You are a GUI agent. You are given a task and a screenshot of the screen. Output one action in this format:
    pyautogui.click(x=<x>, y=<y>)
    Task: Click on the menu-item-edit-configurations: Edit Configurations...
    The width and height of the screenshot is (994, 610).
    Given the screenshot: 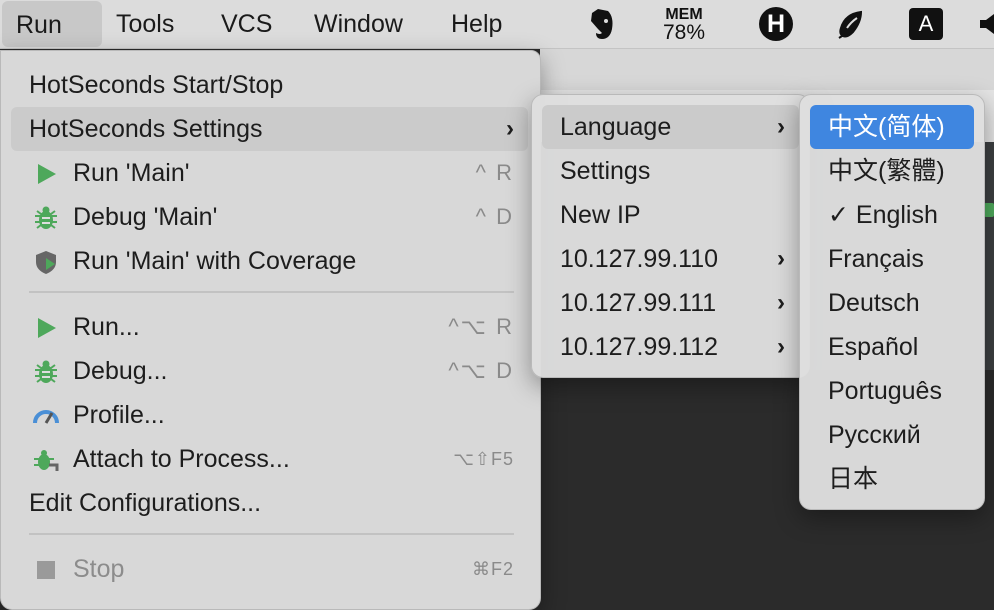 What is the action you would take?
    pyautogui.click(x=269, y=503)
    